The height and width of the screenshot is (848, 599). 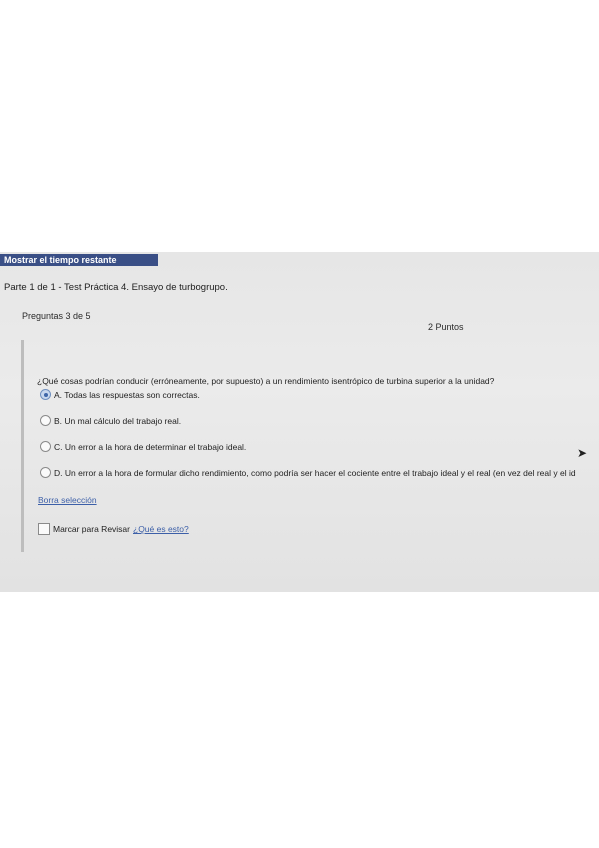 What do you see at coordinates (582, 453) in the screenshot?
I see `mouse-cursor-icon: ➤` at bounding box center [582, 453].